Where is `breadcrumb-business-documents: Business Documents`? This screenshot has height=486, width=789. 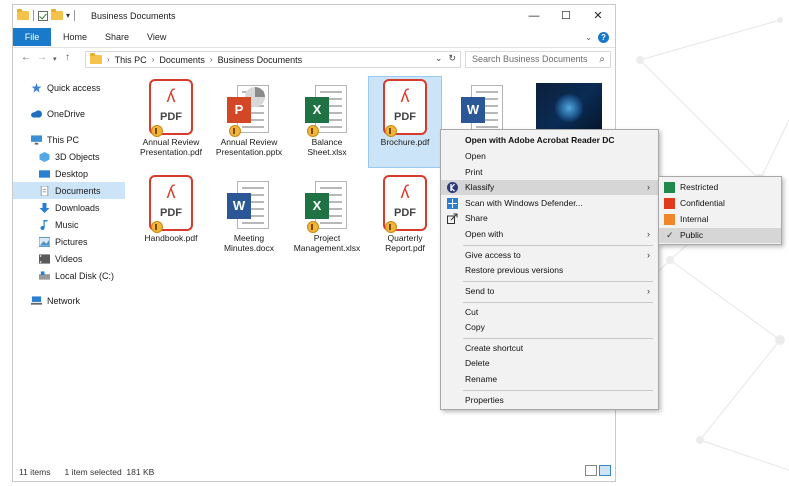
breadcrumb-business-documents: Business Documents is located at coordinates (260, 60).